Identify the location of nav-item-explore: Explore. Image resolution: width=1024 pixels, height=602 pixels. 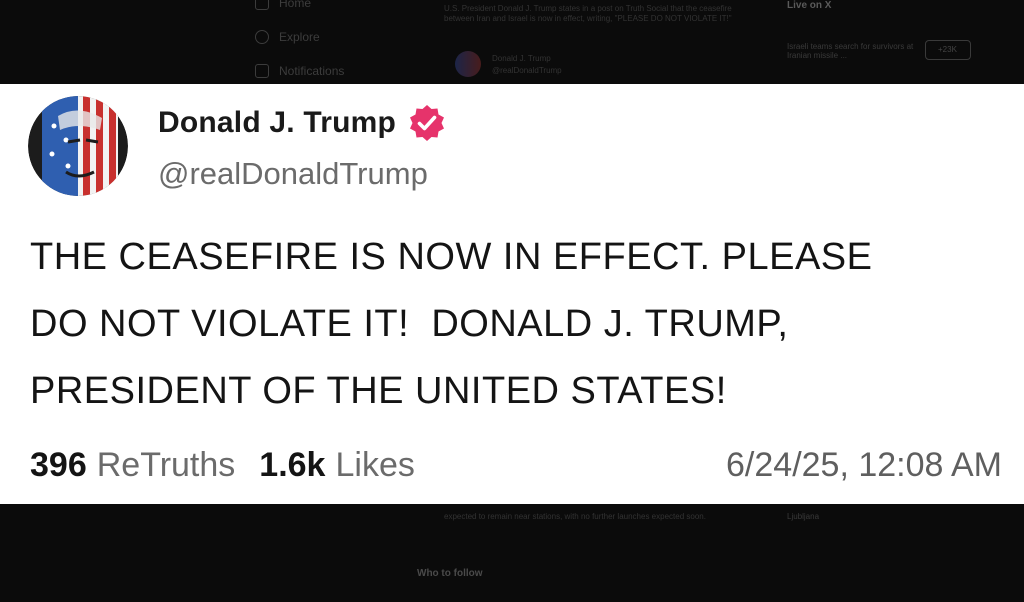
(287, 37).